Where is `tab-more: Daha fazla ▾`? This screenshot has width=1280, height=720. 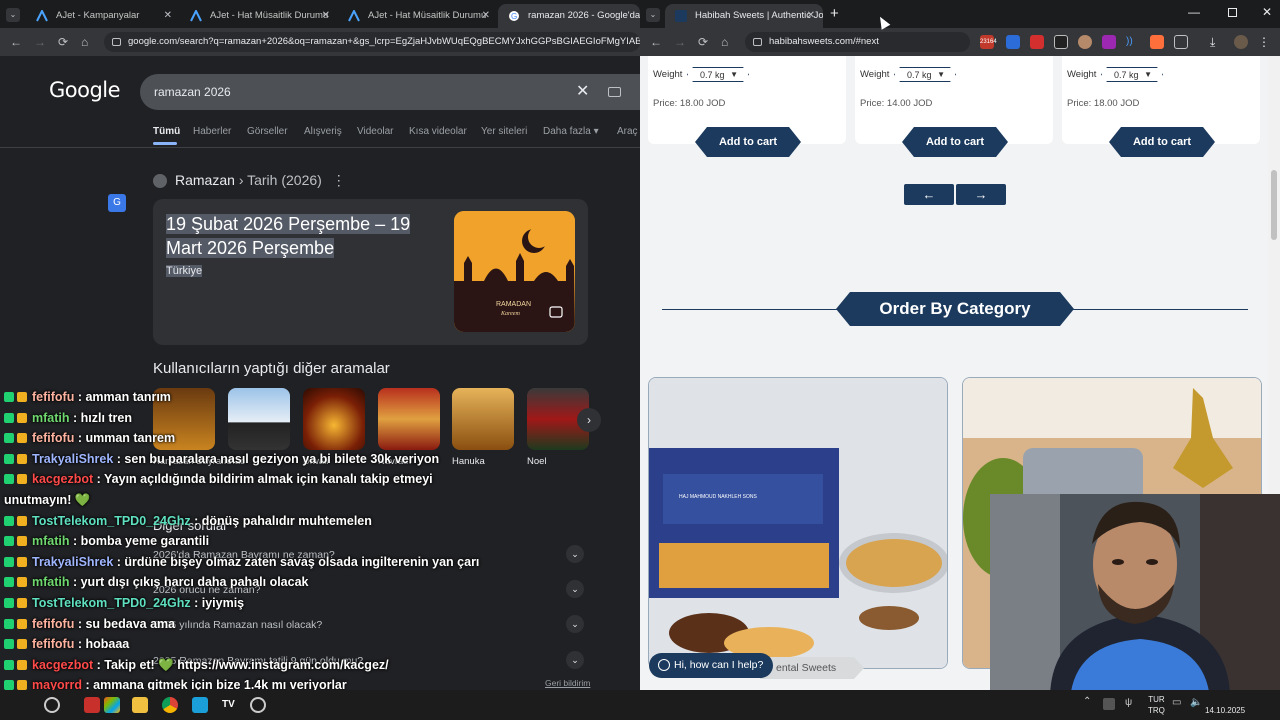 tab-more: Daha fazla ▾ is located at coordinates (571, 131).